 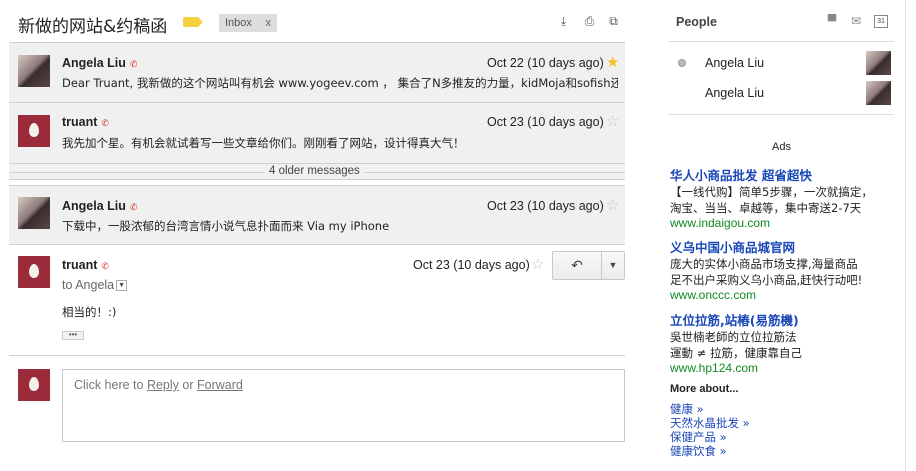 I want to click on reply-prompt: Click here to Reply or Forward, so click(x=158, y=385).